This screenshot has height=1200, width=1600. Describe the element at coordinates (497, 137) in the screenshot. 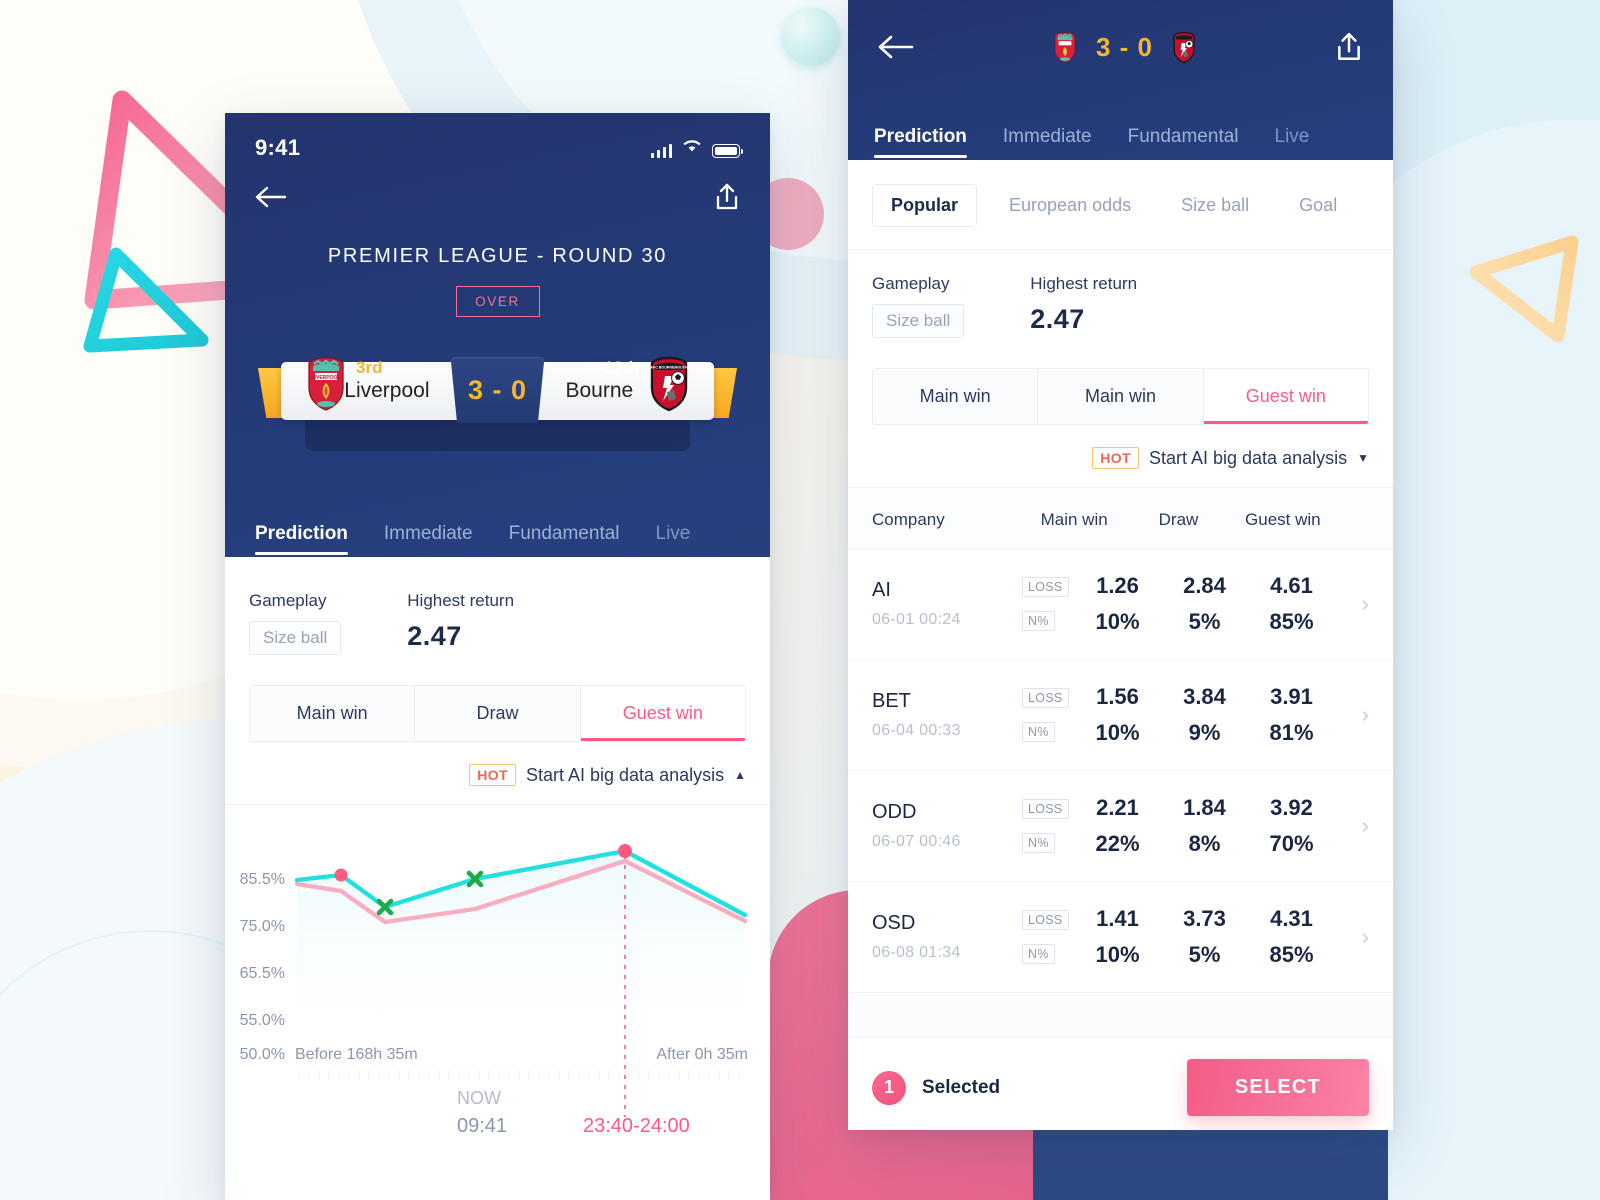

I see `status-bar: 9:41` at that location.